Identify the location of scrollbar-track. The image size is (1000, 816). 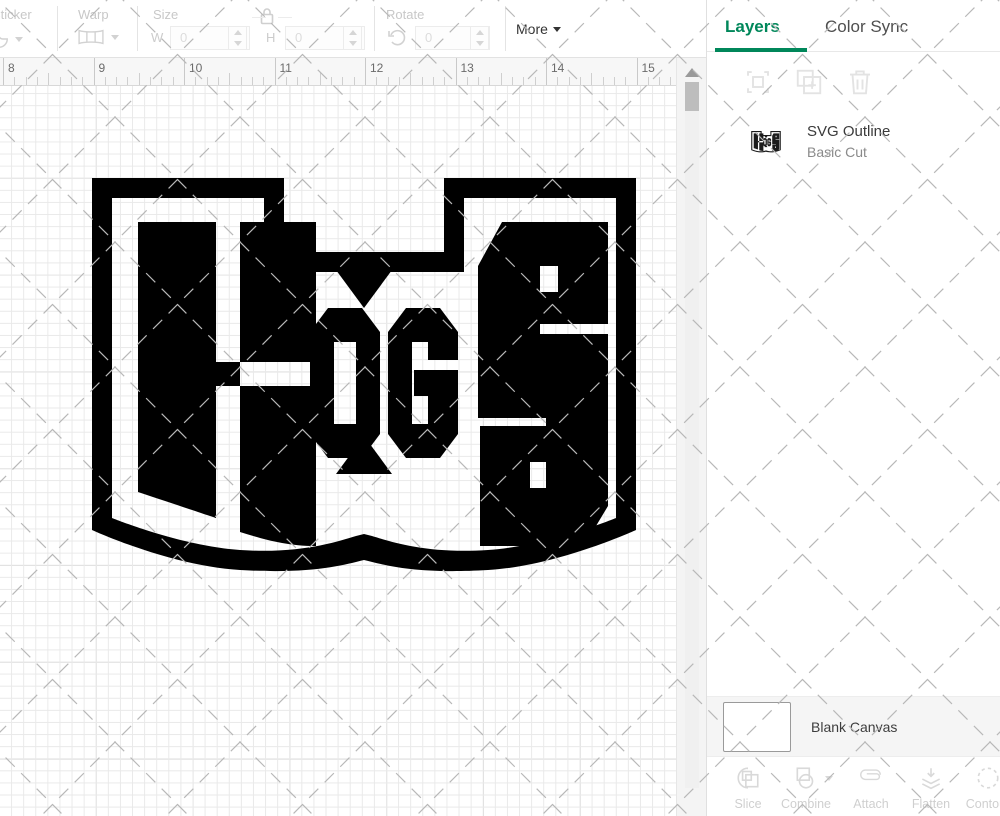
(692, 435).